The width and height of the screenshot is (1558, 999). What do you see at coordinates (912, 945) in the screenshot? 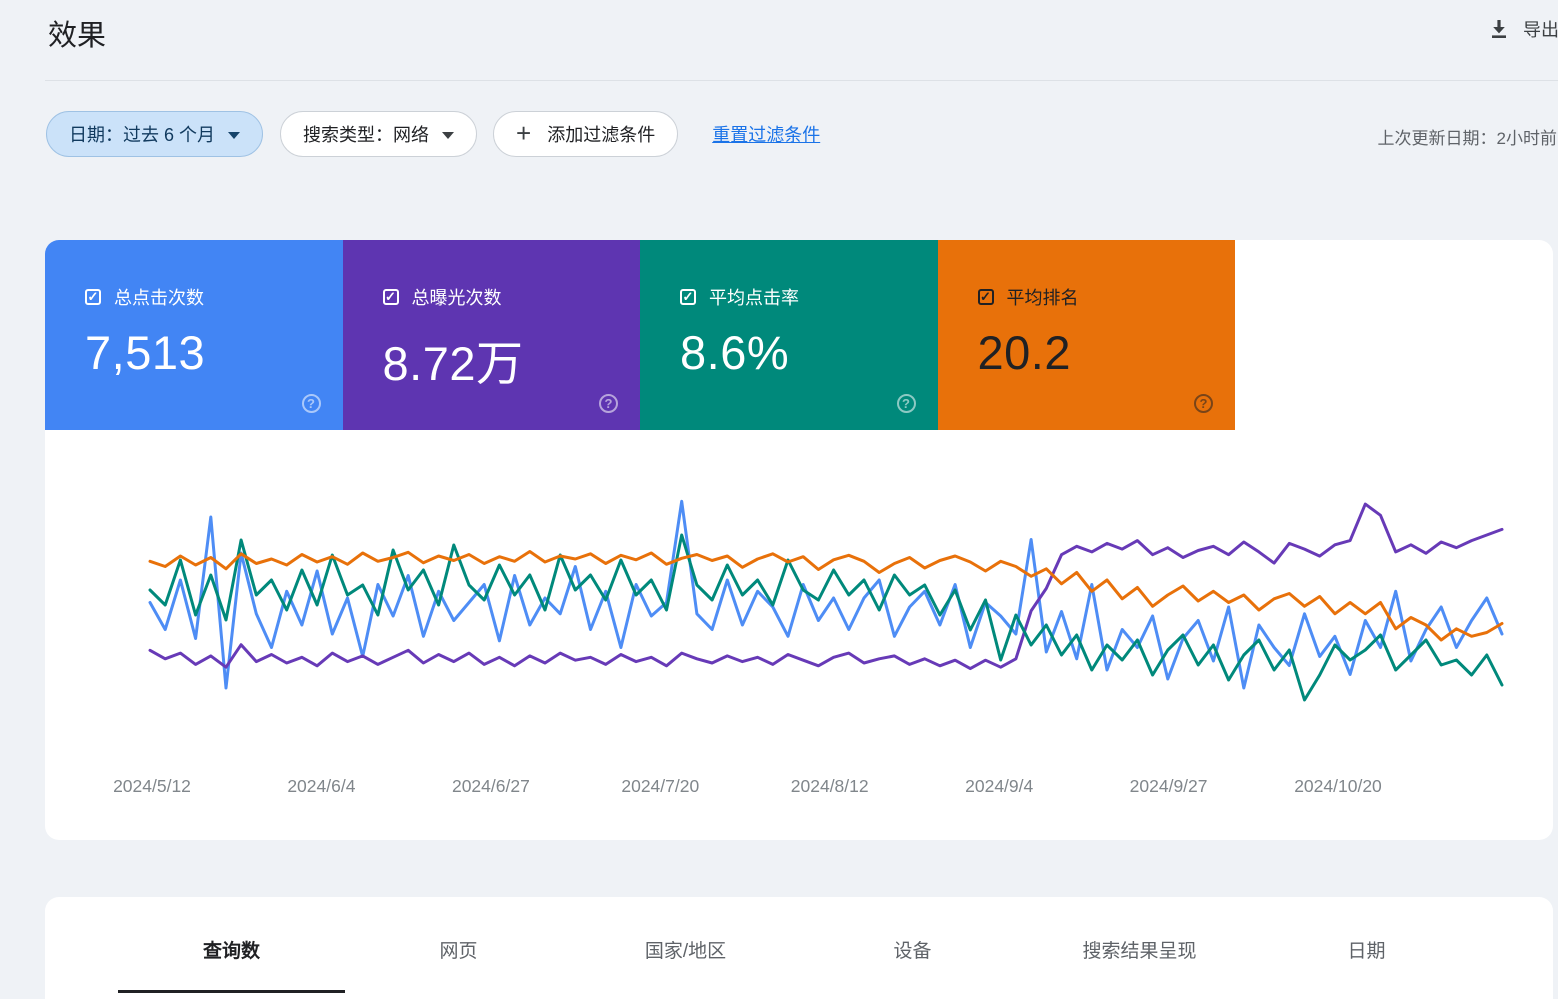
I see `tab-devices: 设备` at bounding box center [912, 945].